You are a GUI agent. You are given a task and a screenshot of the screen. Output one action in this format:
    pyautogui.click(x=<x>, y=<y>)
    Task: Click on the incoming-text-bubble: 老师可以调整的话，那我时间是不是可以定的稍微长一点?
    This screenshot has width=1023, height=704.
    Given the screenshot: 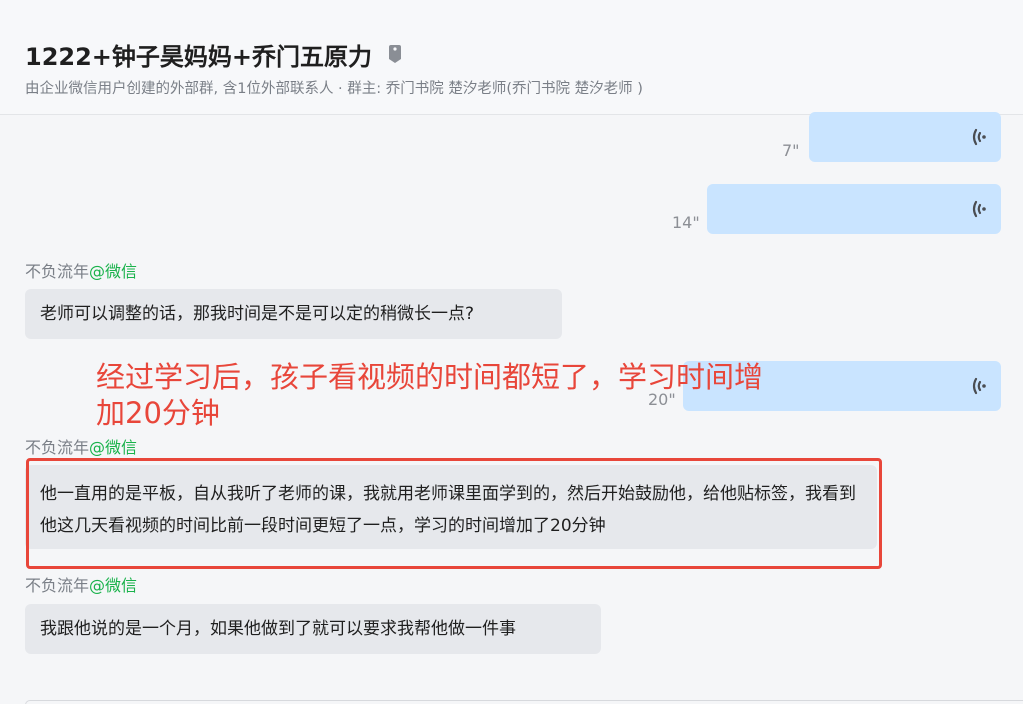 What is the action you would take?
    pyautogui.click(x=293, y=314)
    